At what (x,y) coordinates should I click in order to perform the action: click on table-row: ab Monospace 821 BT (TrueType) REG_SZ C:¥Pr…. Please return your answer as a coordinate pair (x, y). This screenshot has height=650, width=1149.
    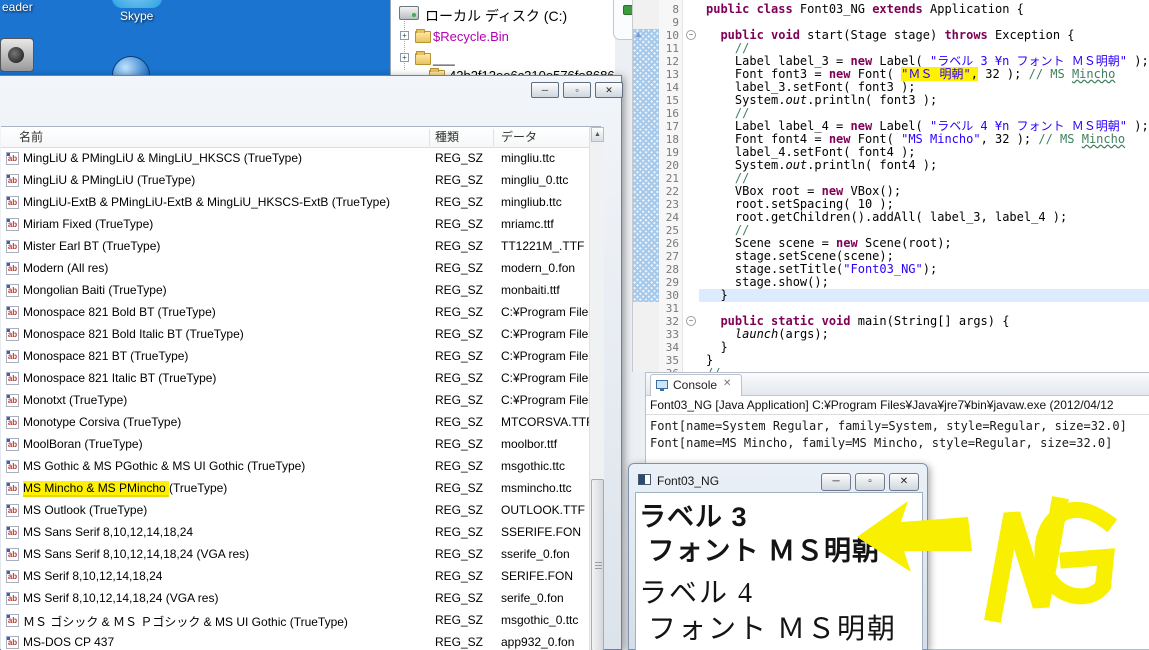
    Looking at the image, I should click on (297, 357).